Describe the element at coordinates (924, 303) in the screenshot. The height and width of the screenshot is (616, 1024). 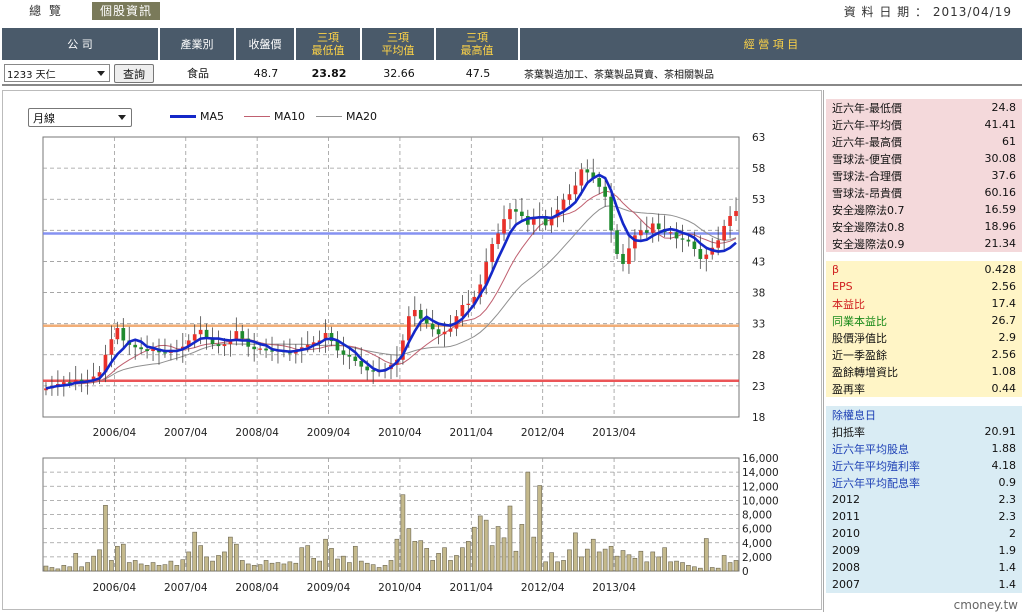
I see `ratio-row: 本益比 17.4` at that location.